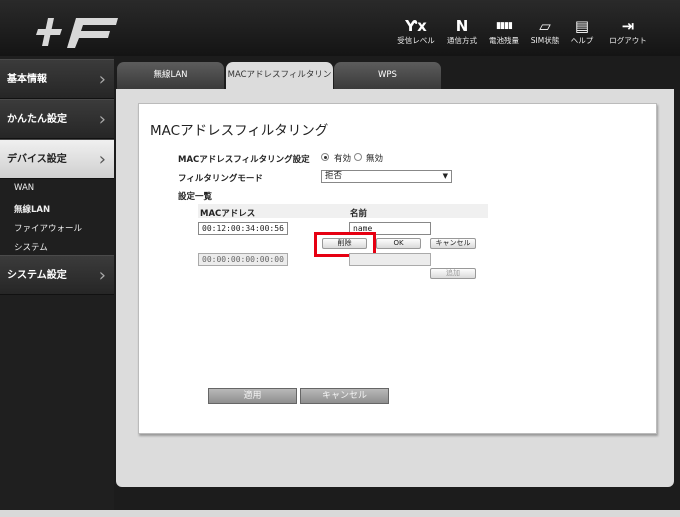 This screenshot has height=517, width=680. I want to click on sidebar-subitem-wireless-lan: 無線LAN, so click(32, 209).